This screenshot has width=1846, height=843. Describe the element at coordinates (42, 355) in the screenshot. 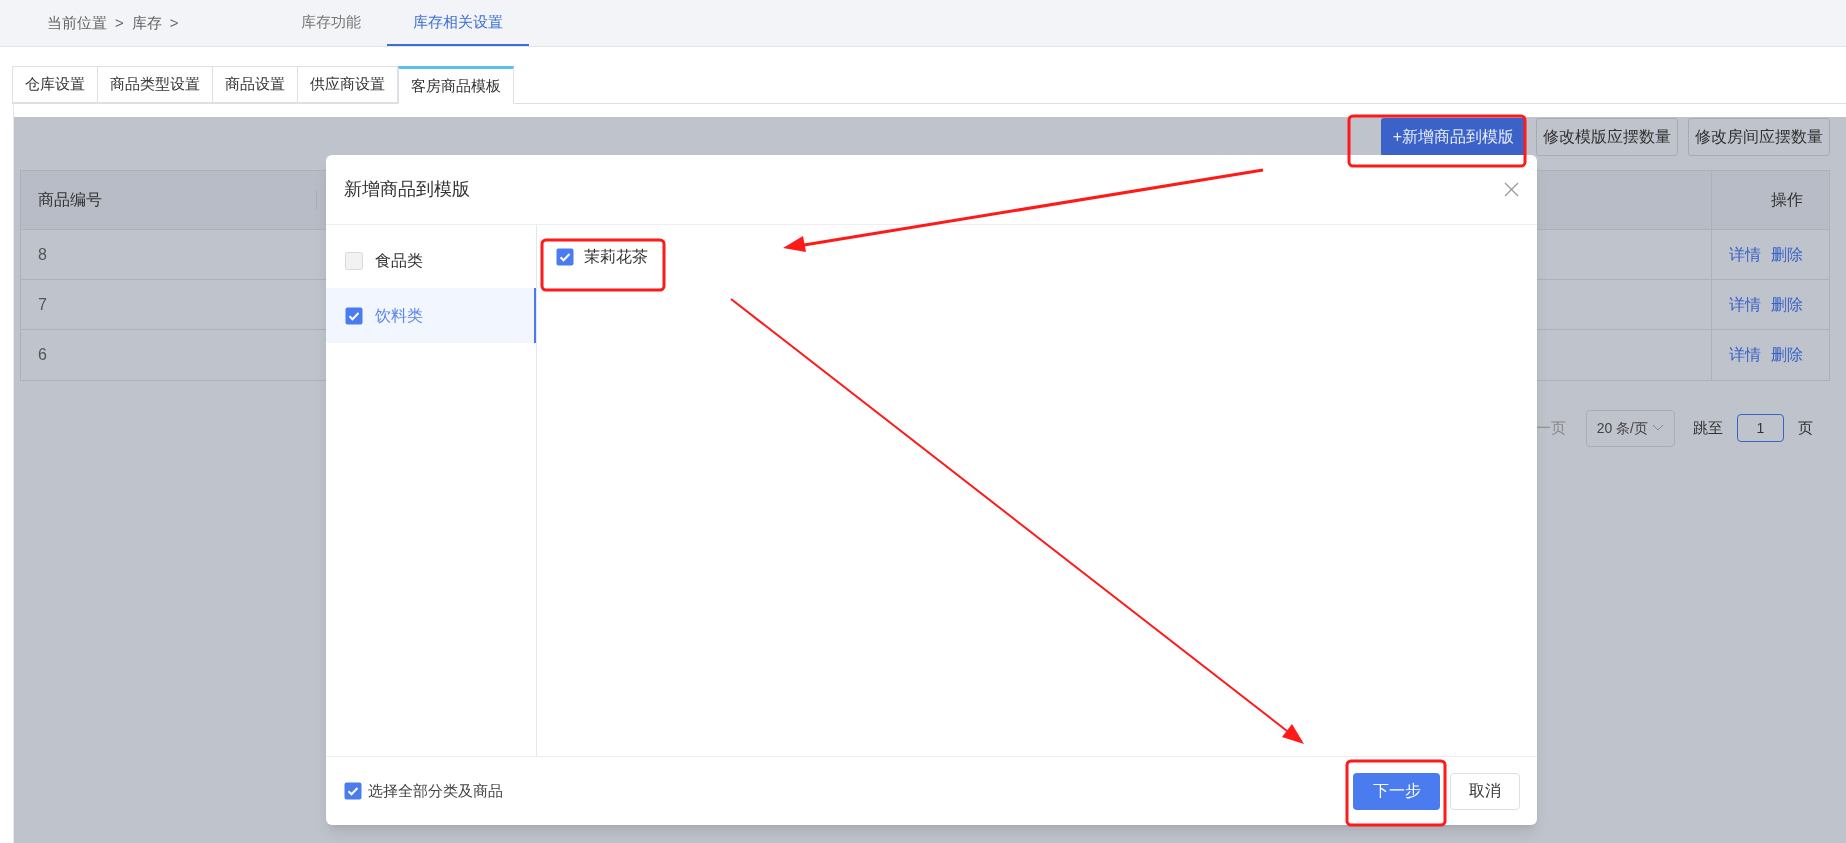

I see `table-cell-text: 6` at that location.